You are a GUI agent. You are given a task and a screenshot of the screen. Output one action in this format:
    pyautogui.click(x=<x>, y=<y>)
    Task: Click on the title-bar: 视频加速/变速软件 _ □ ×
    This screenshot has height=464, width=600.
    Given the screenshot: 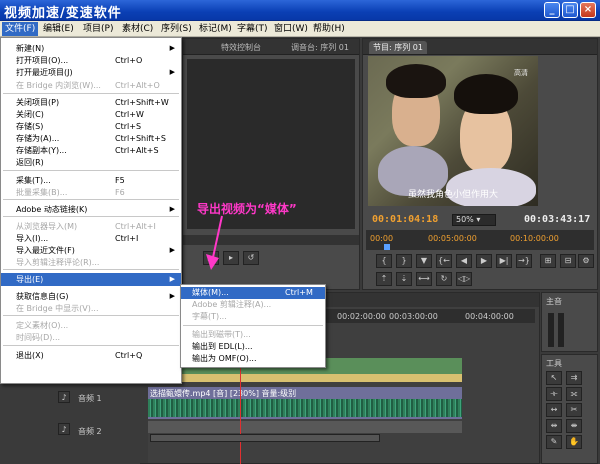 What is the action you would take?
    pyautogui.click(x=300, y=10)
    